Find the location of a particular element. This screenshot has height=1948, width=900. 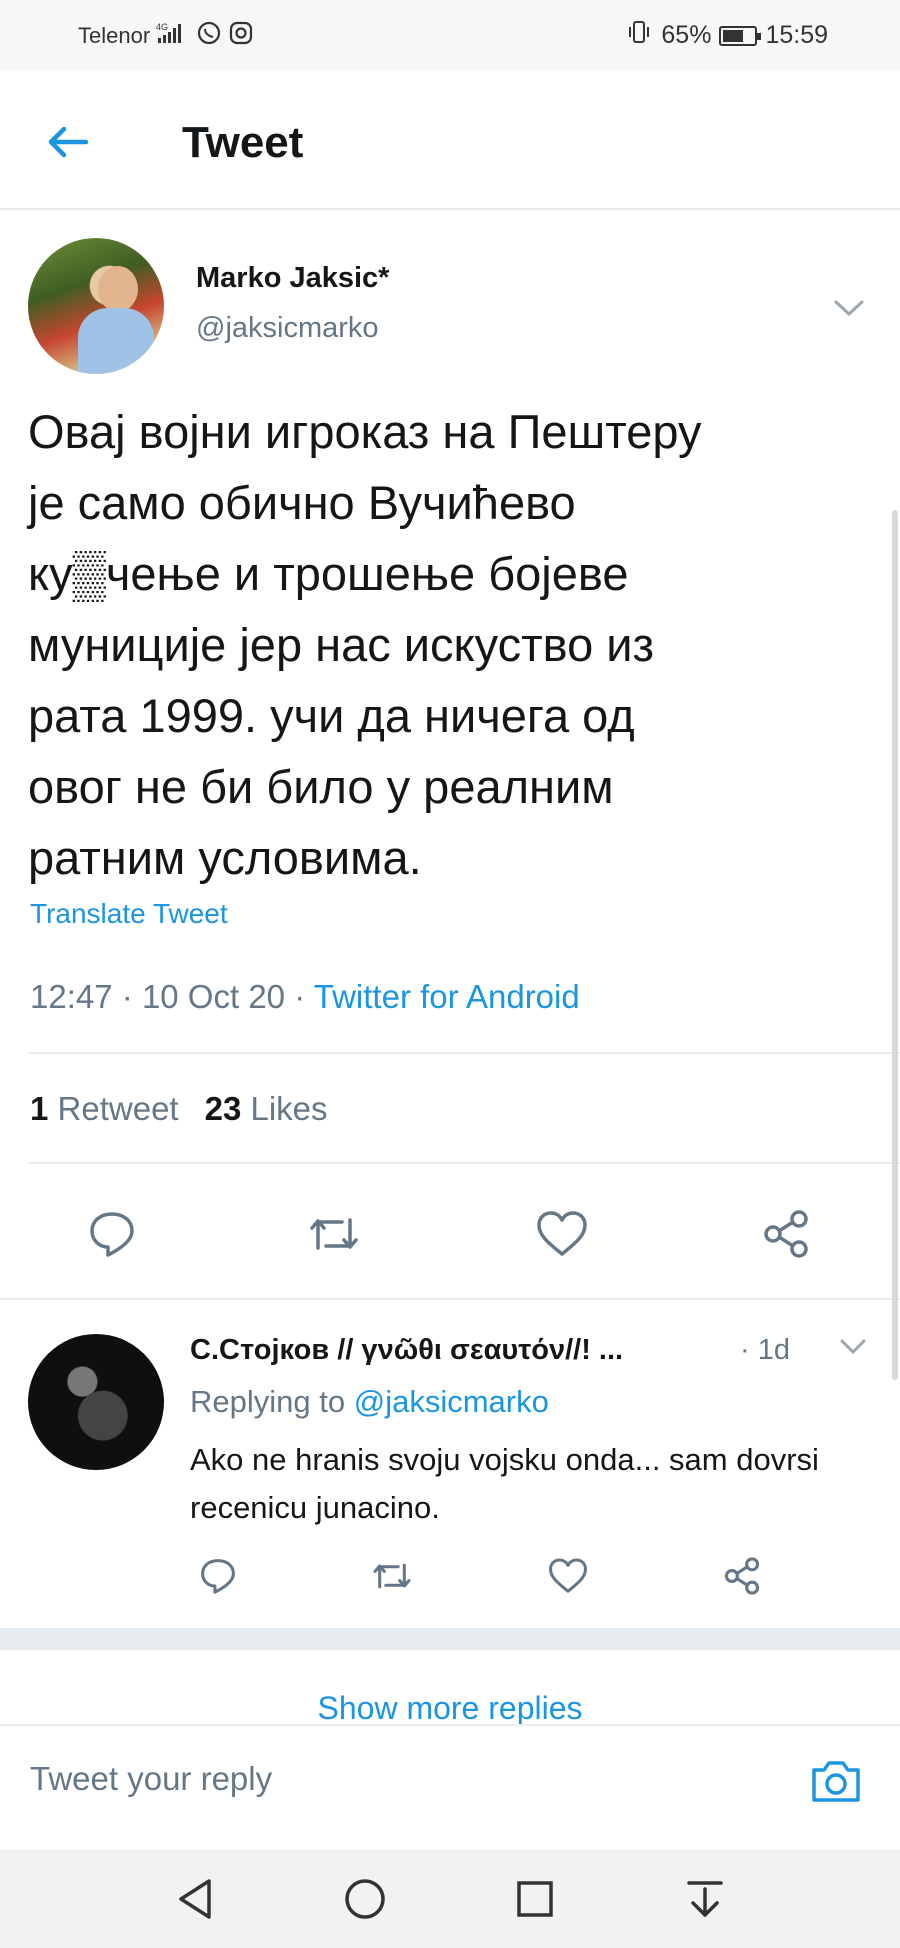

nav-recents-button is located at coordinates (535, 1899).